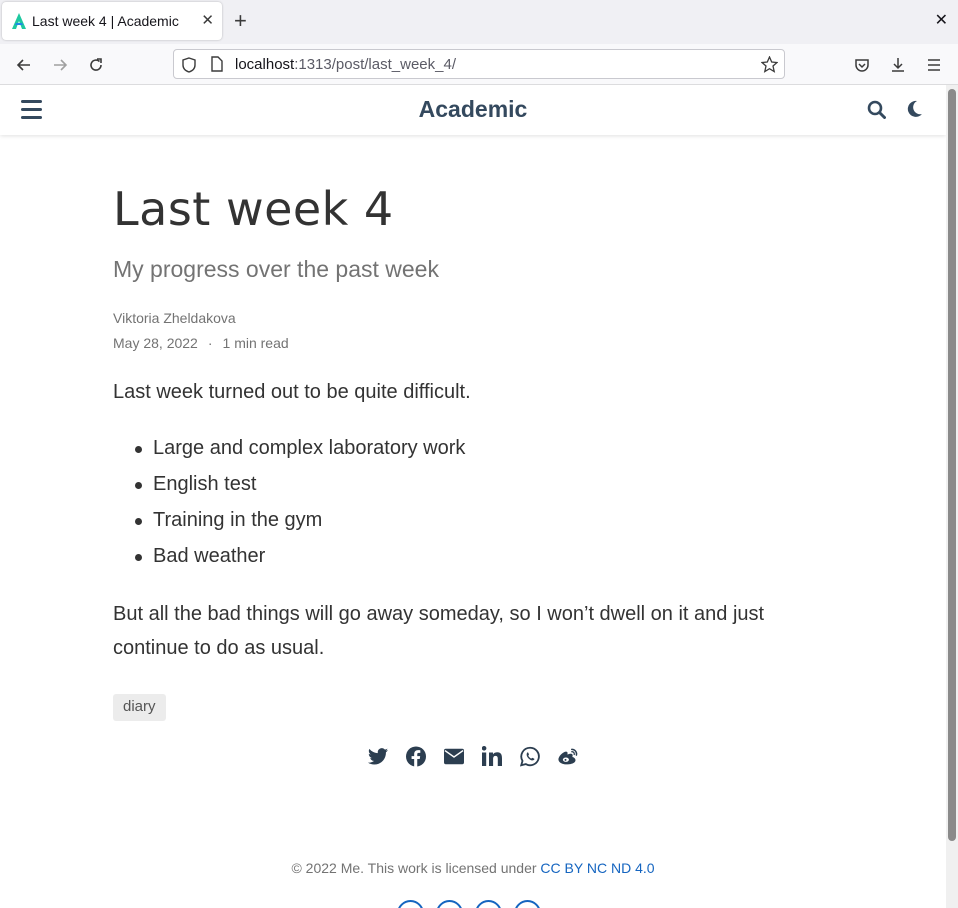 The width and height of the screenshot is (958, 908). I want to click on publish-date: May 28, 2022, so click(155, 343).